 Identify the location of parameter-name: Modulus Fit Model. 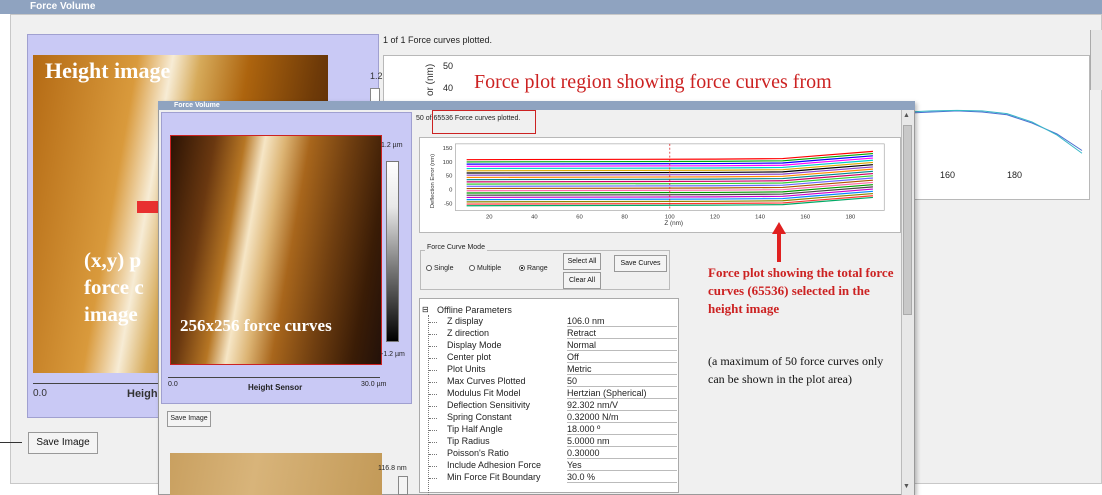
(484, 393).